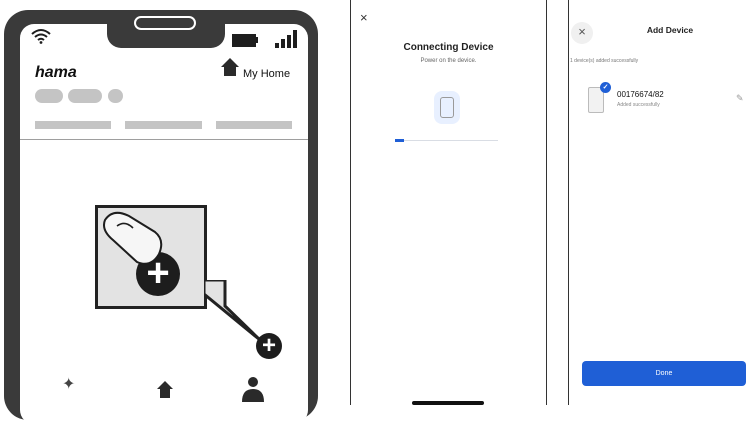 Image resolution: width=755 pixels, height=424 pixels. I want to click on done-button: Done, so click(664, 373).